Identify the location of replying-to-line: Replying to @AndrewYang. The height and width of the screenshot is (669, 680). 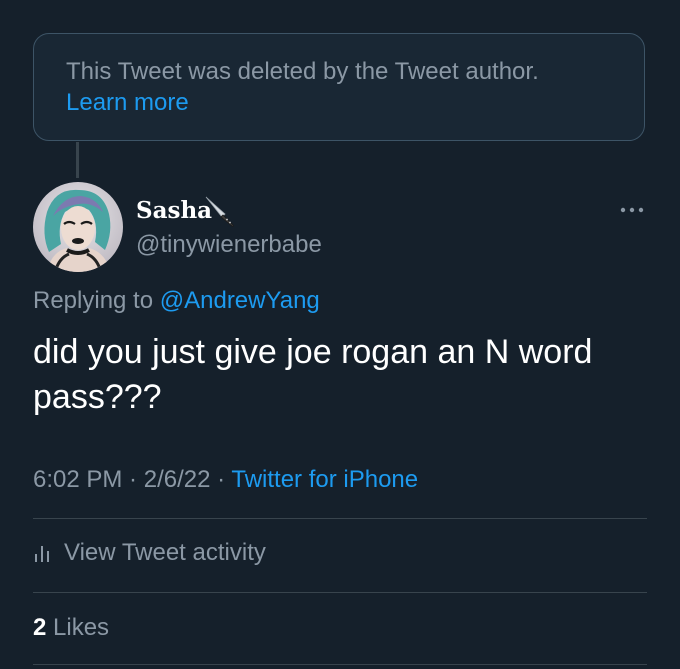
(176, 301).